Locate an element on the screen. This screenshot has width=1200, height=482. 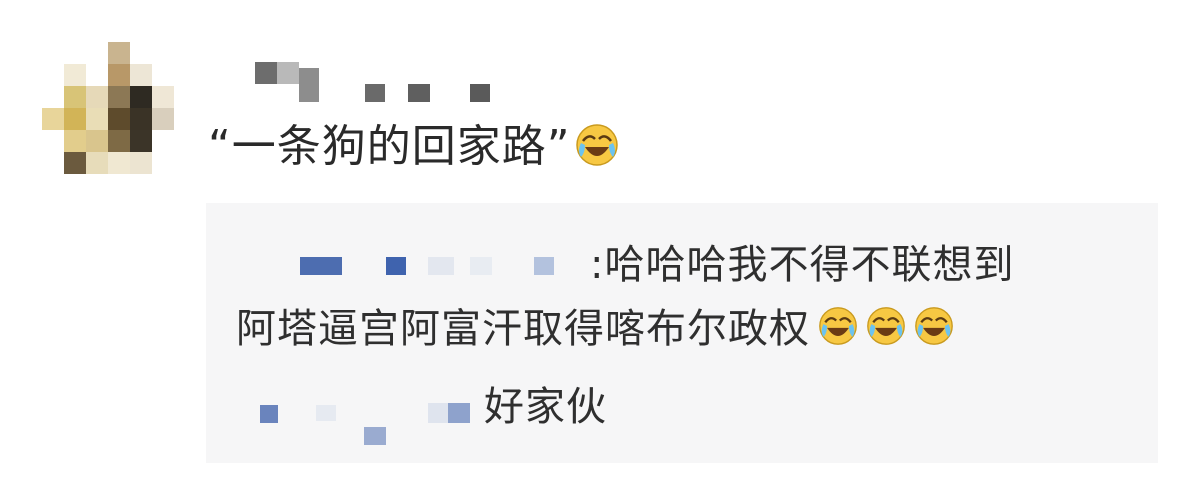
reply-1-line-2: 阿塔逼宫阿富汗取得喀布尔政权 is located at coordinates (595, 329).